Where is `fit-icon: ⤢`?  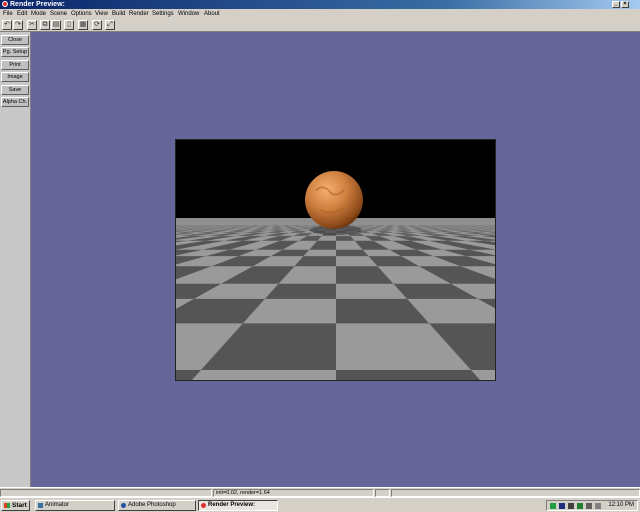
fit-icon: ⤢ is located at coordinates (110, 25).